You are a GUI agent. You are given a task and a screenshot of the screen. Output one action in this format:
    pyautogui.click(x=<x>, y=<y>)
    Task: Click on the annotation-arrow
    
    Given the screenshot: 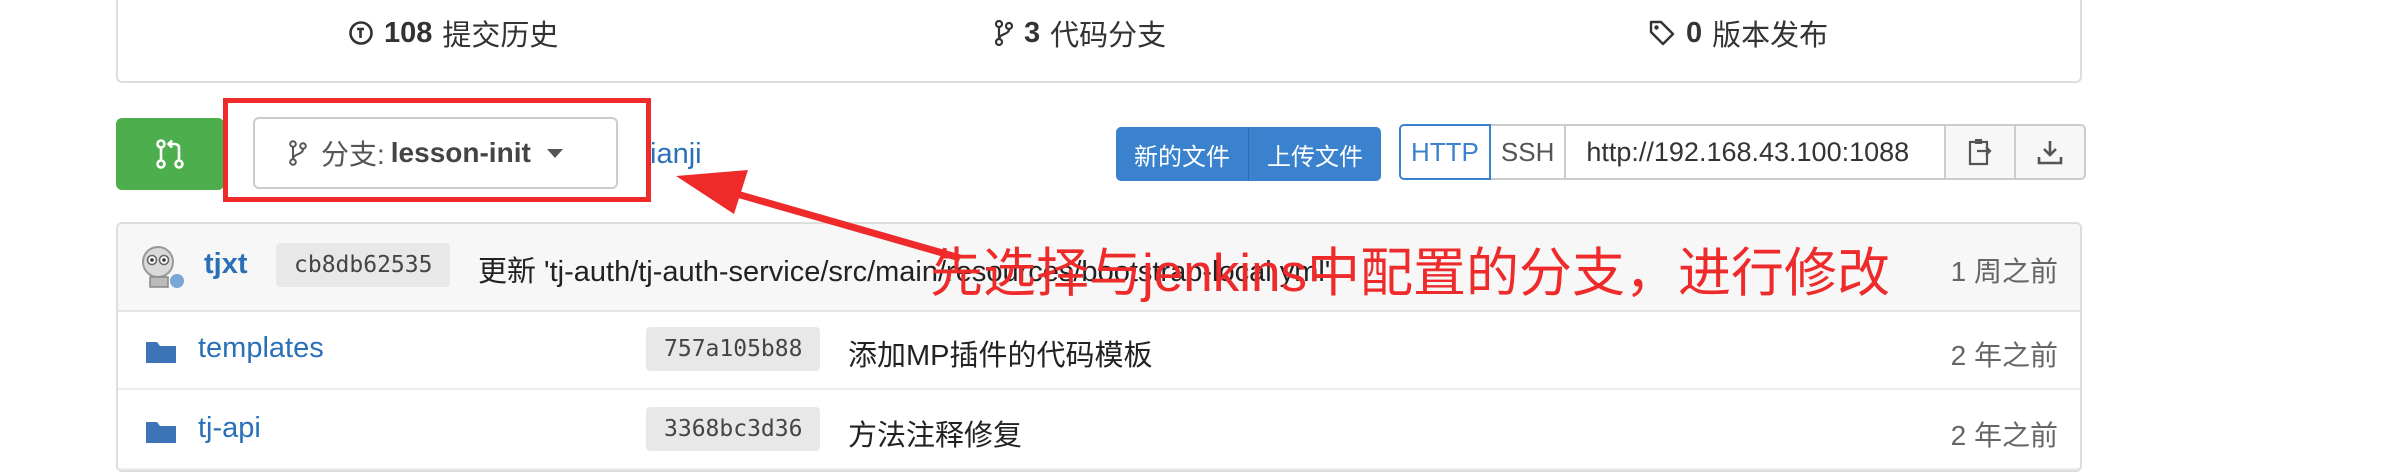 What is the action you would take?
    pyautogui.click(x=818, y=216)
    